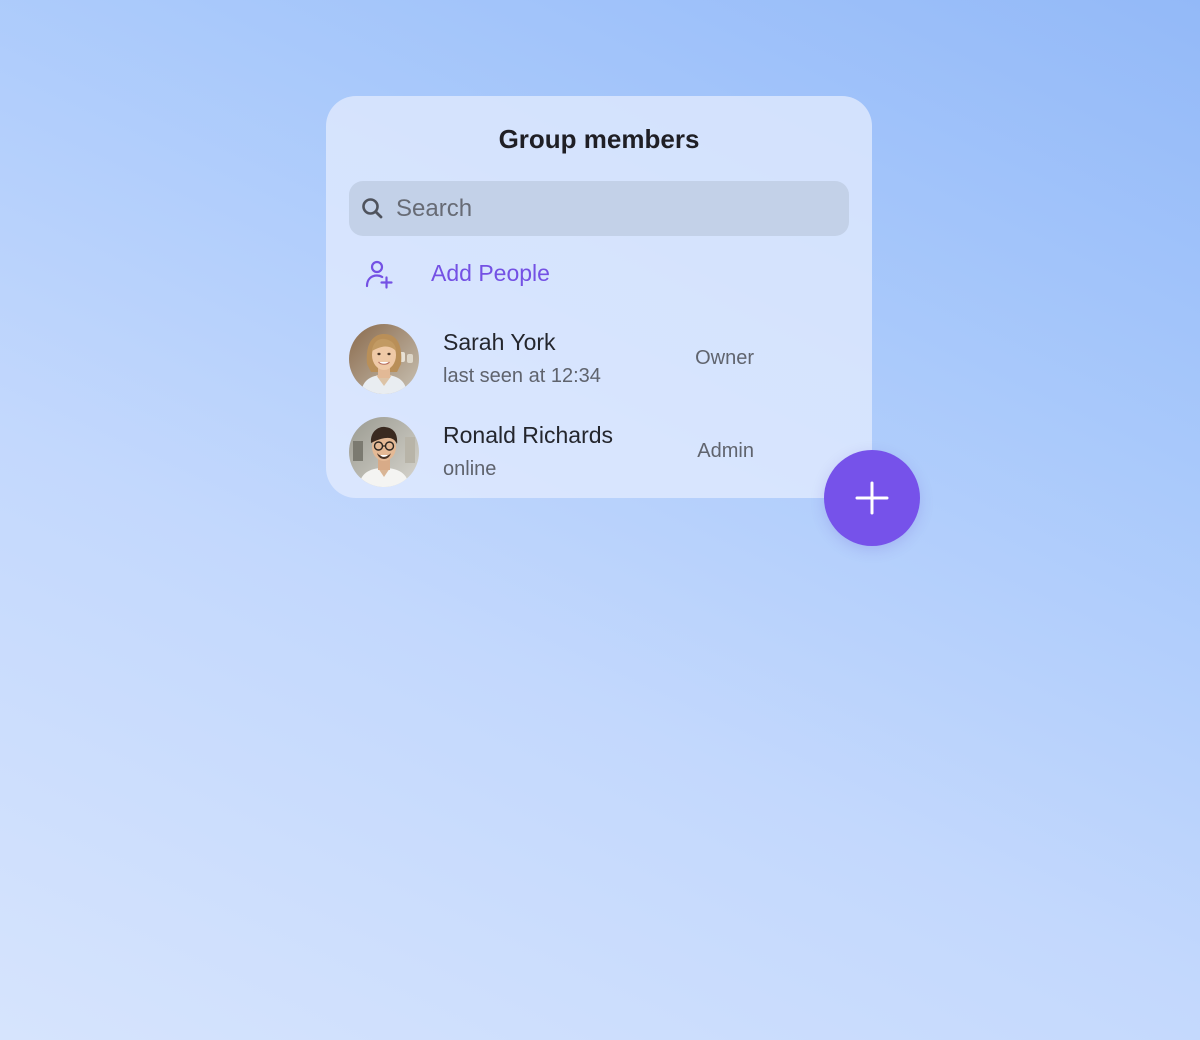 The height and width of the screenshot is (1040, 1200). Describe the element at coordinates (559, 359) in the screenshot. I see `member-row: Sarah York last seen at 12:34 Owner` at that location.